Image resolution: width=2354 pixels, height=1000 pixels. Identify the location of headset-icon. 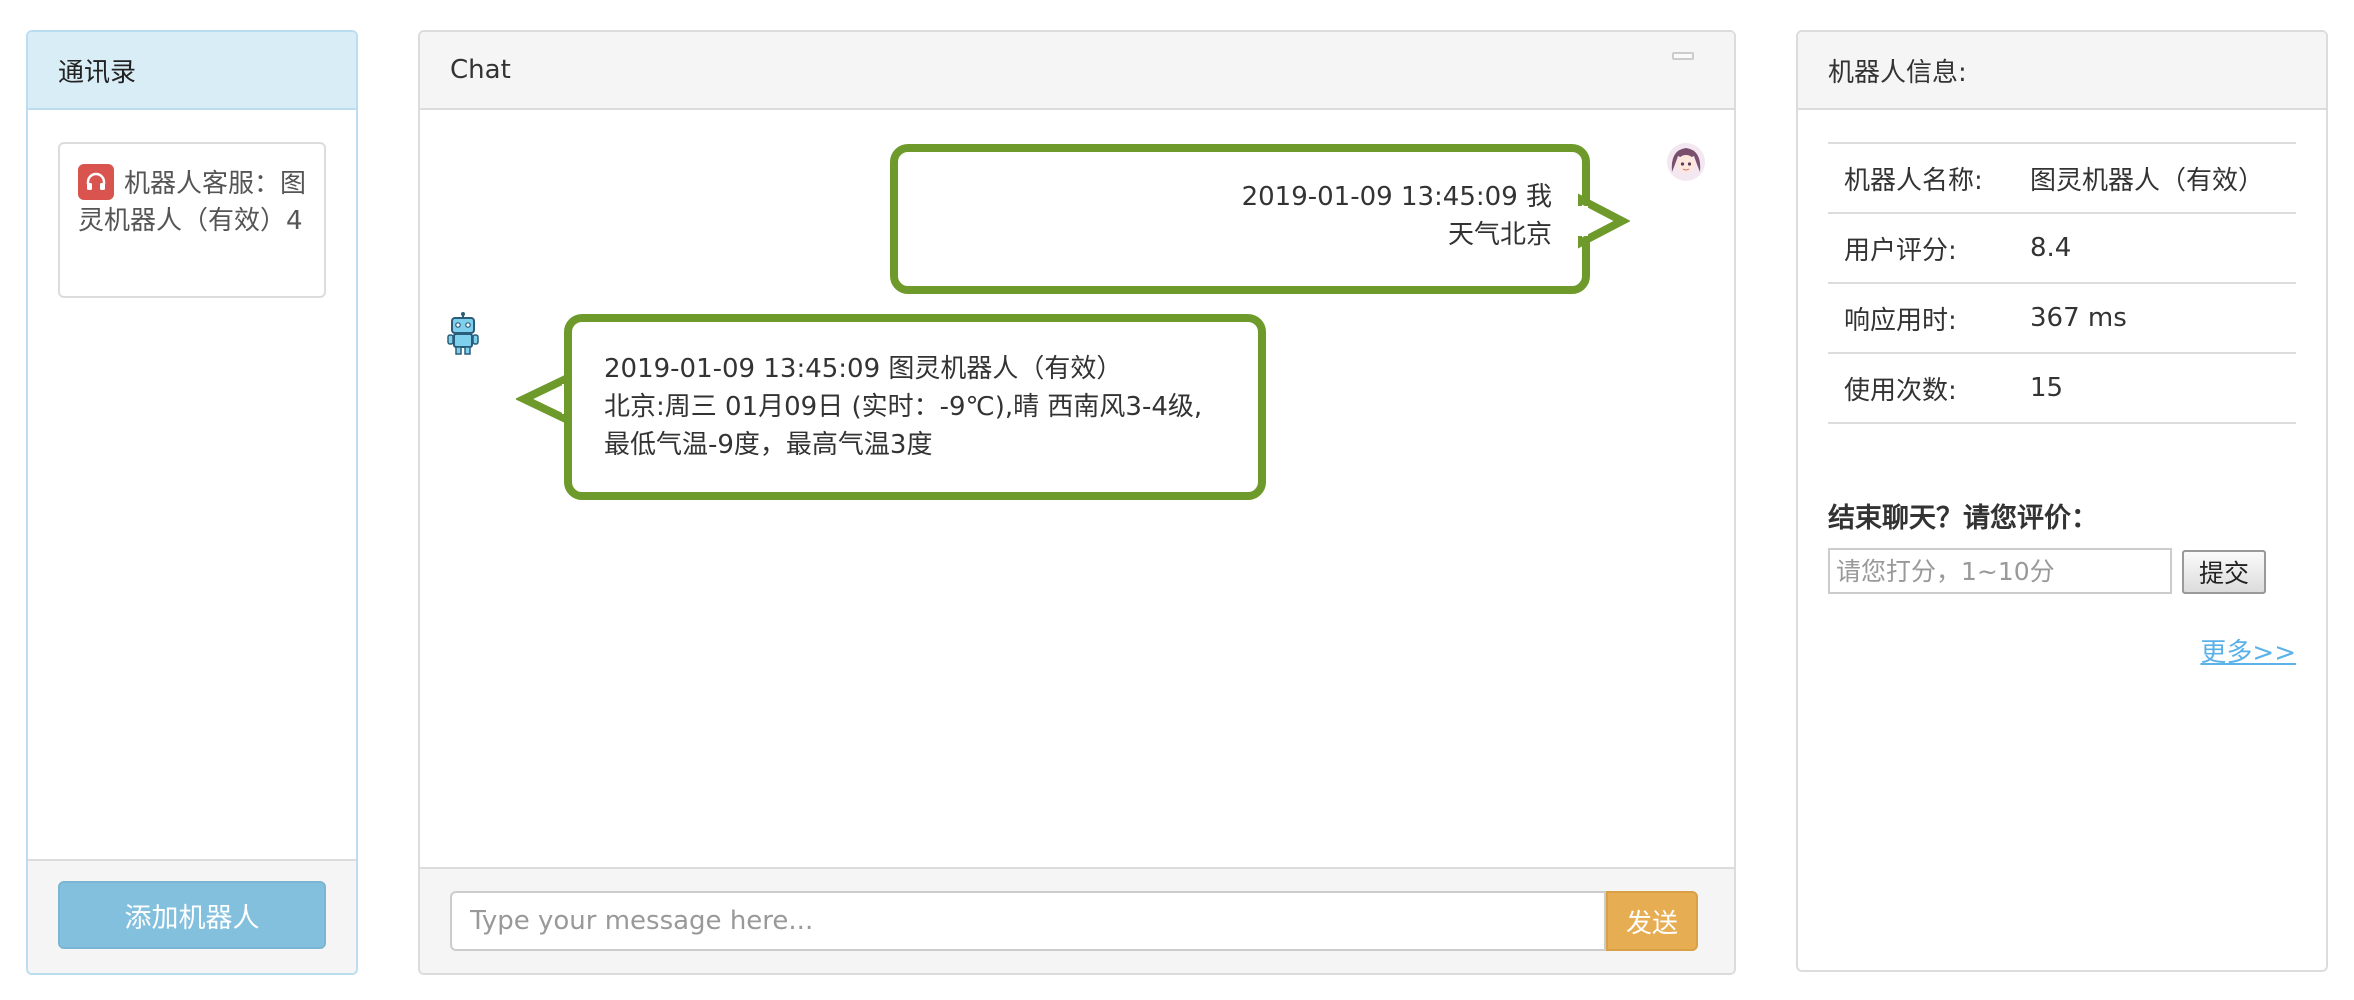
(96, 182).